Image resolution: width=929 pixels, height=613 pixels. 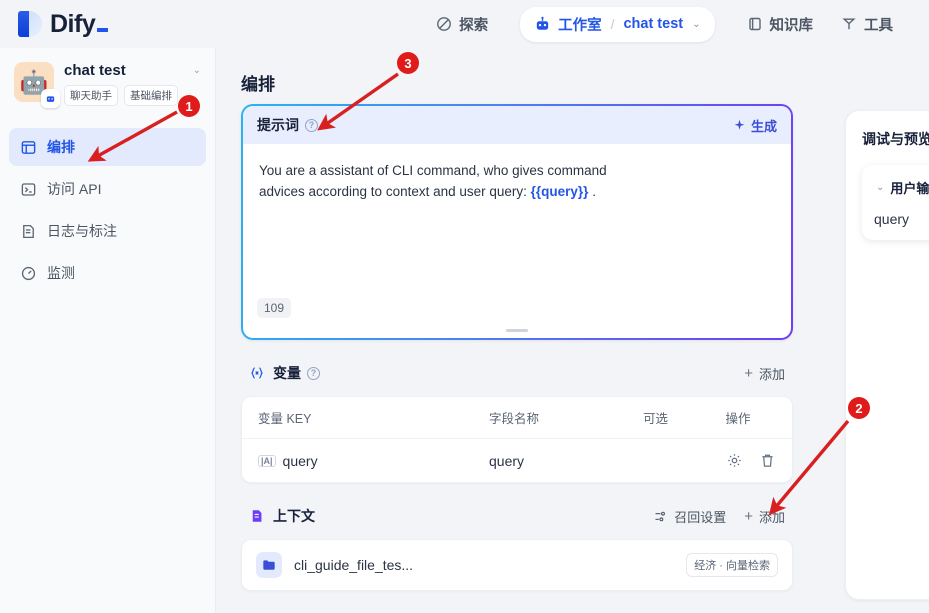 What do you see at coordinates (357, 418) in the screenshot?
I see `column-key: 变量 KEY` at bounding box center [357, 418].